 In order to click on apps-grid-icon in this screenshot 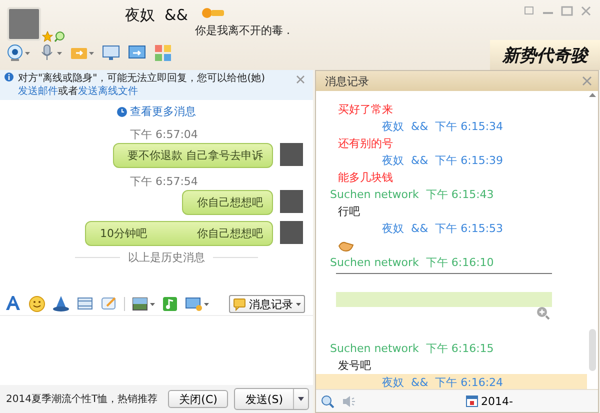, I will do `click(163, 53)`.